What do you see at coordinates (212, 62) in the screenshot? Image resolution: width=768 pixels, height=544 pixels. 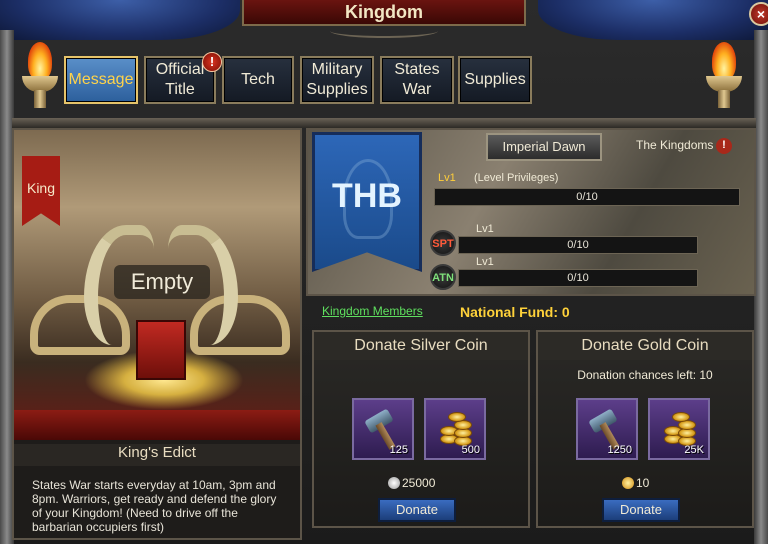 I see `alert-icon: !` at bounding box center [212, 62].